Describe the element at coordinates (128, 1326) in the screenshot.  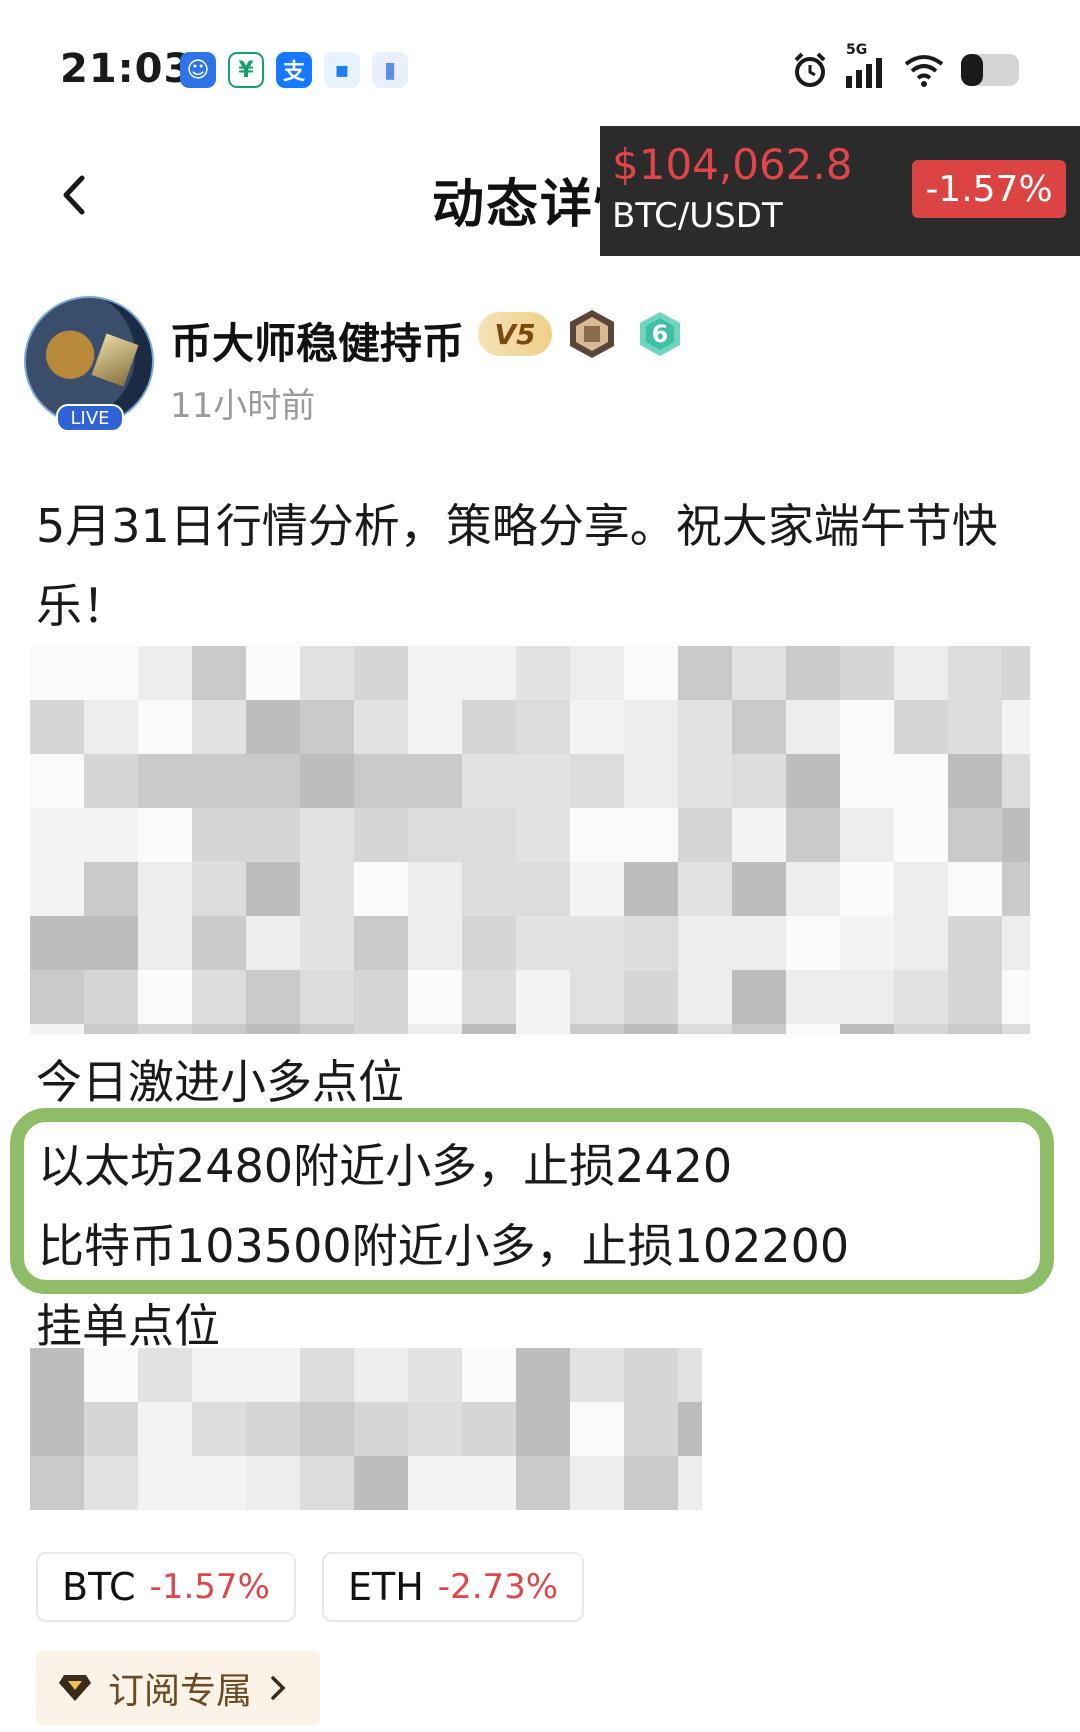
I see `pending-order-heading: 挂单点位` at that location.